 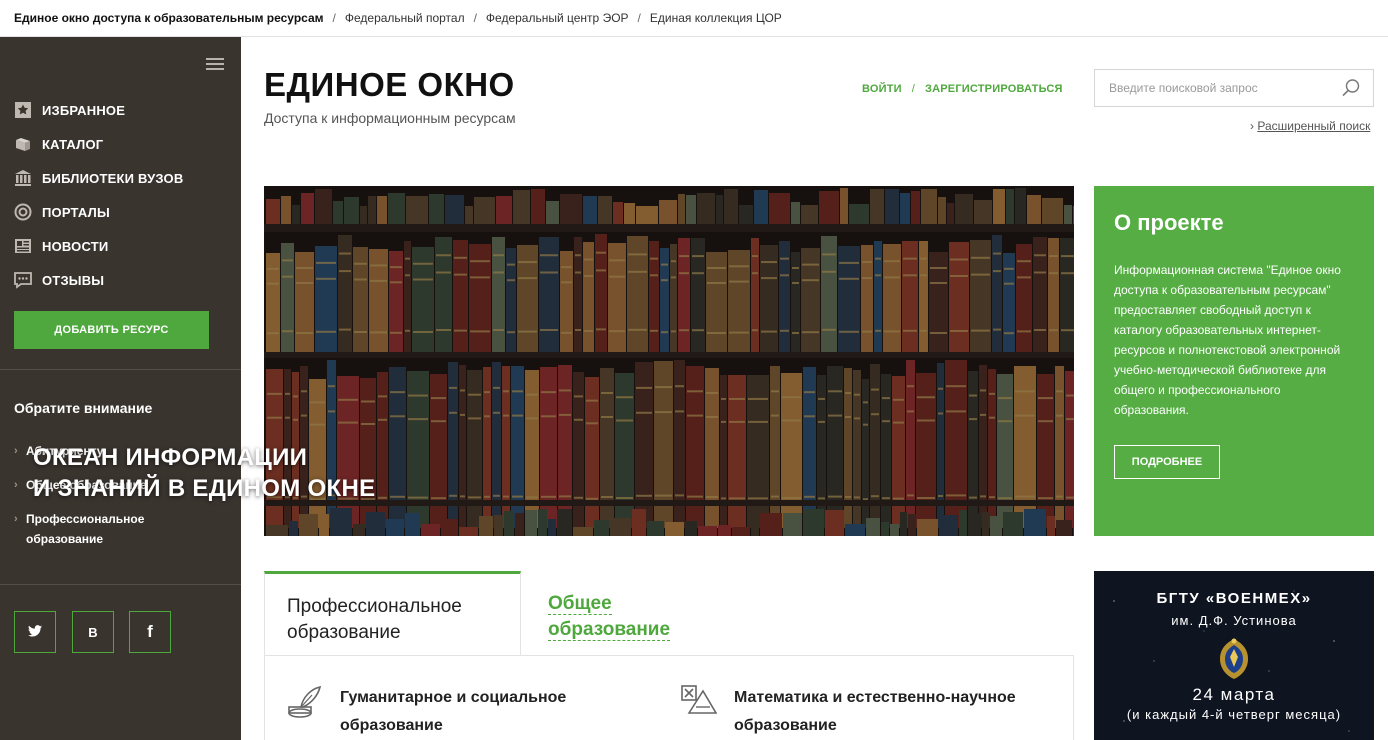 I want to click on star-icon, so click(x=23, y=110).